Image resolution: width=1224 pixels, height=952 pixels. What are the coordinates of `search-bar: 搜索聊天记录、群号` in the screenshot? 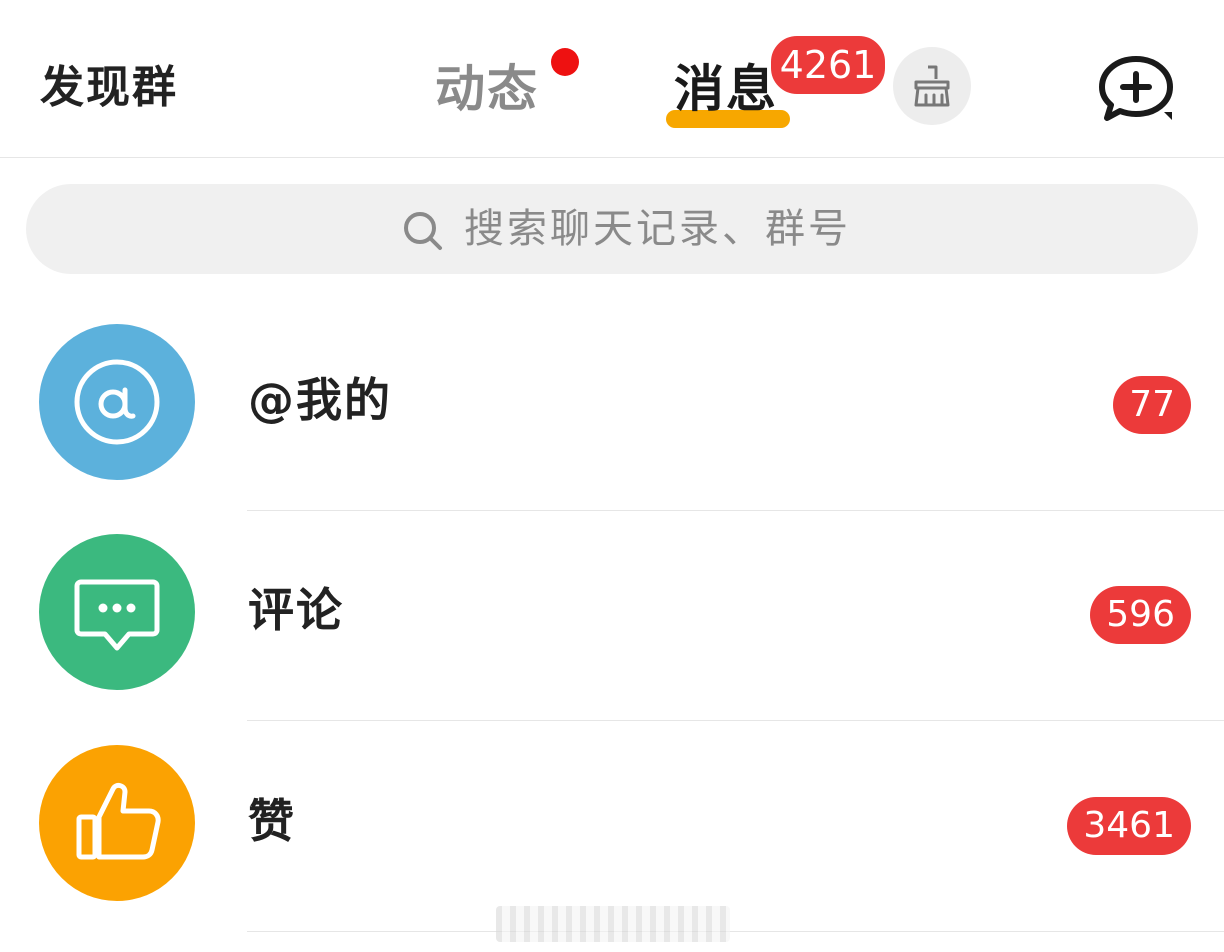 It's located at (612, 229).